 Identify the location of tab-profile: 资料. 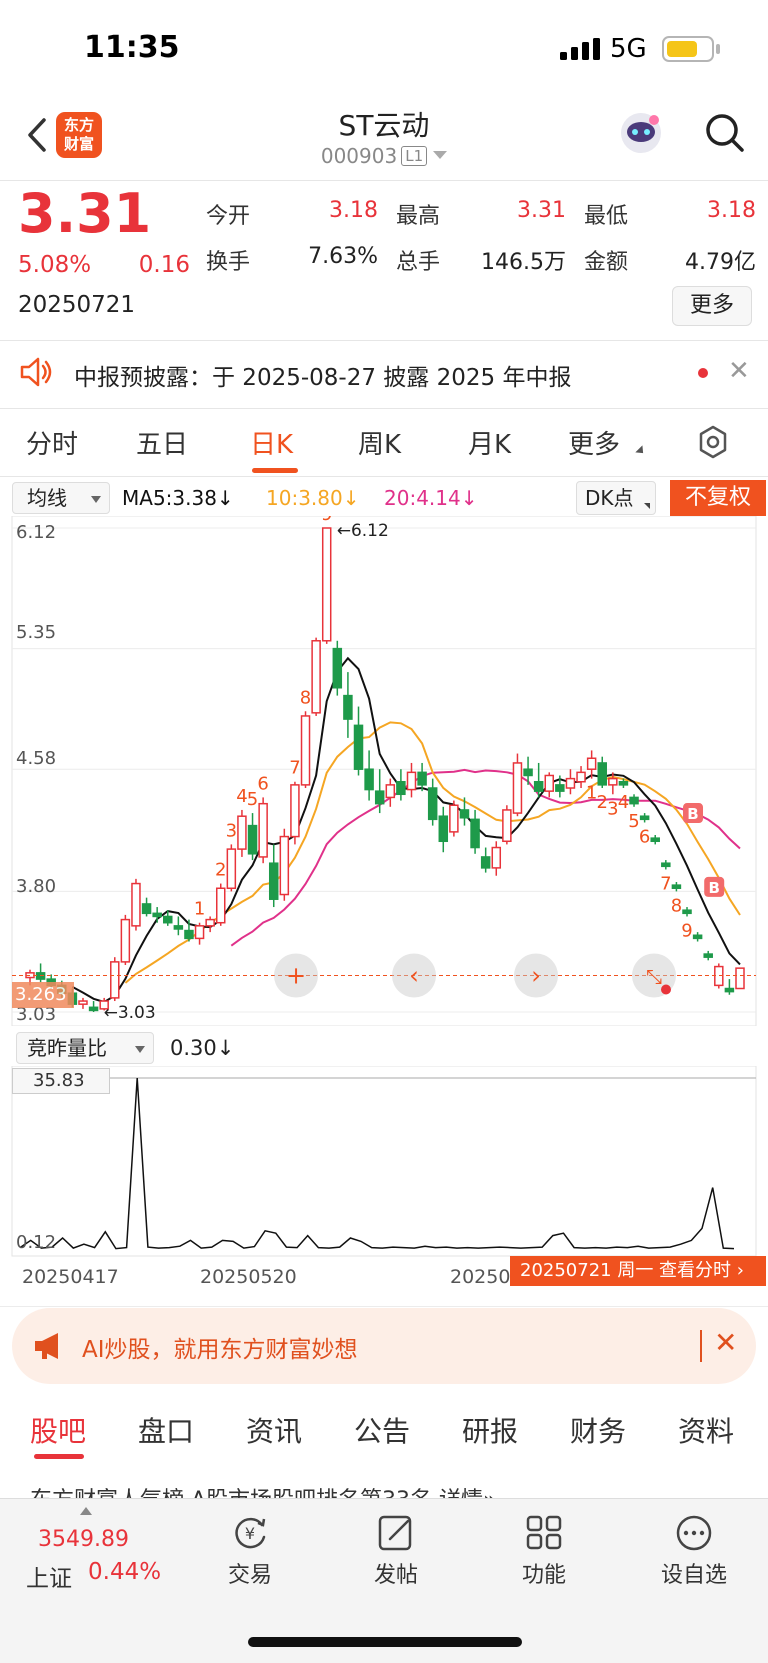
(706, 1430).